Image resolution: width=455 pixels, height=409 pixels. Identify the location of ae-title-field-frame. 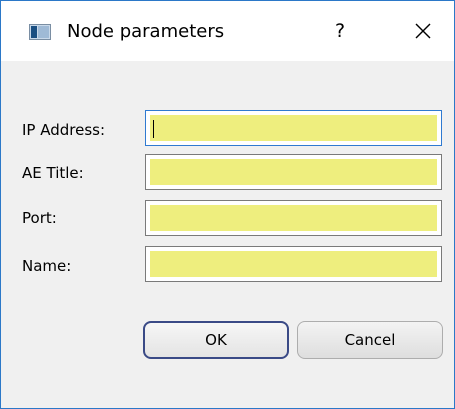
(293, 172).